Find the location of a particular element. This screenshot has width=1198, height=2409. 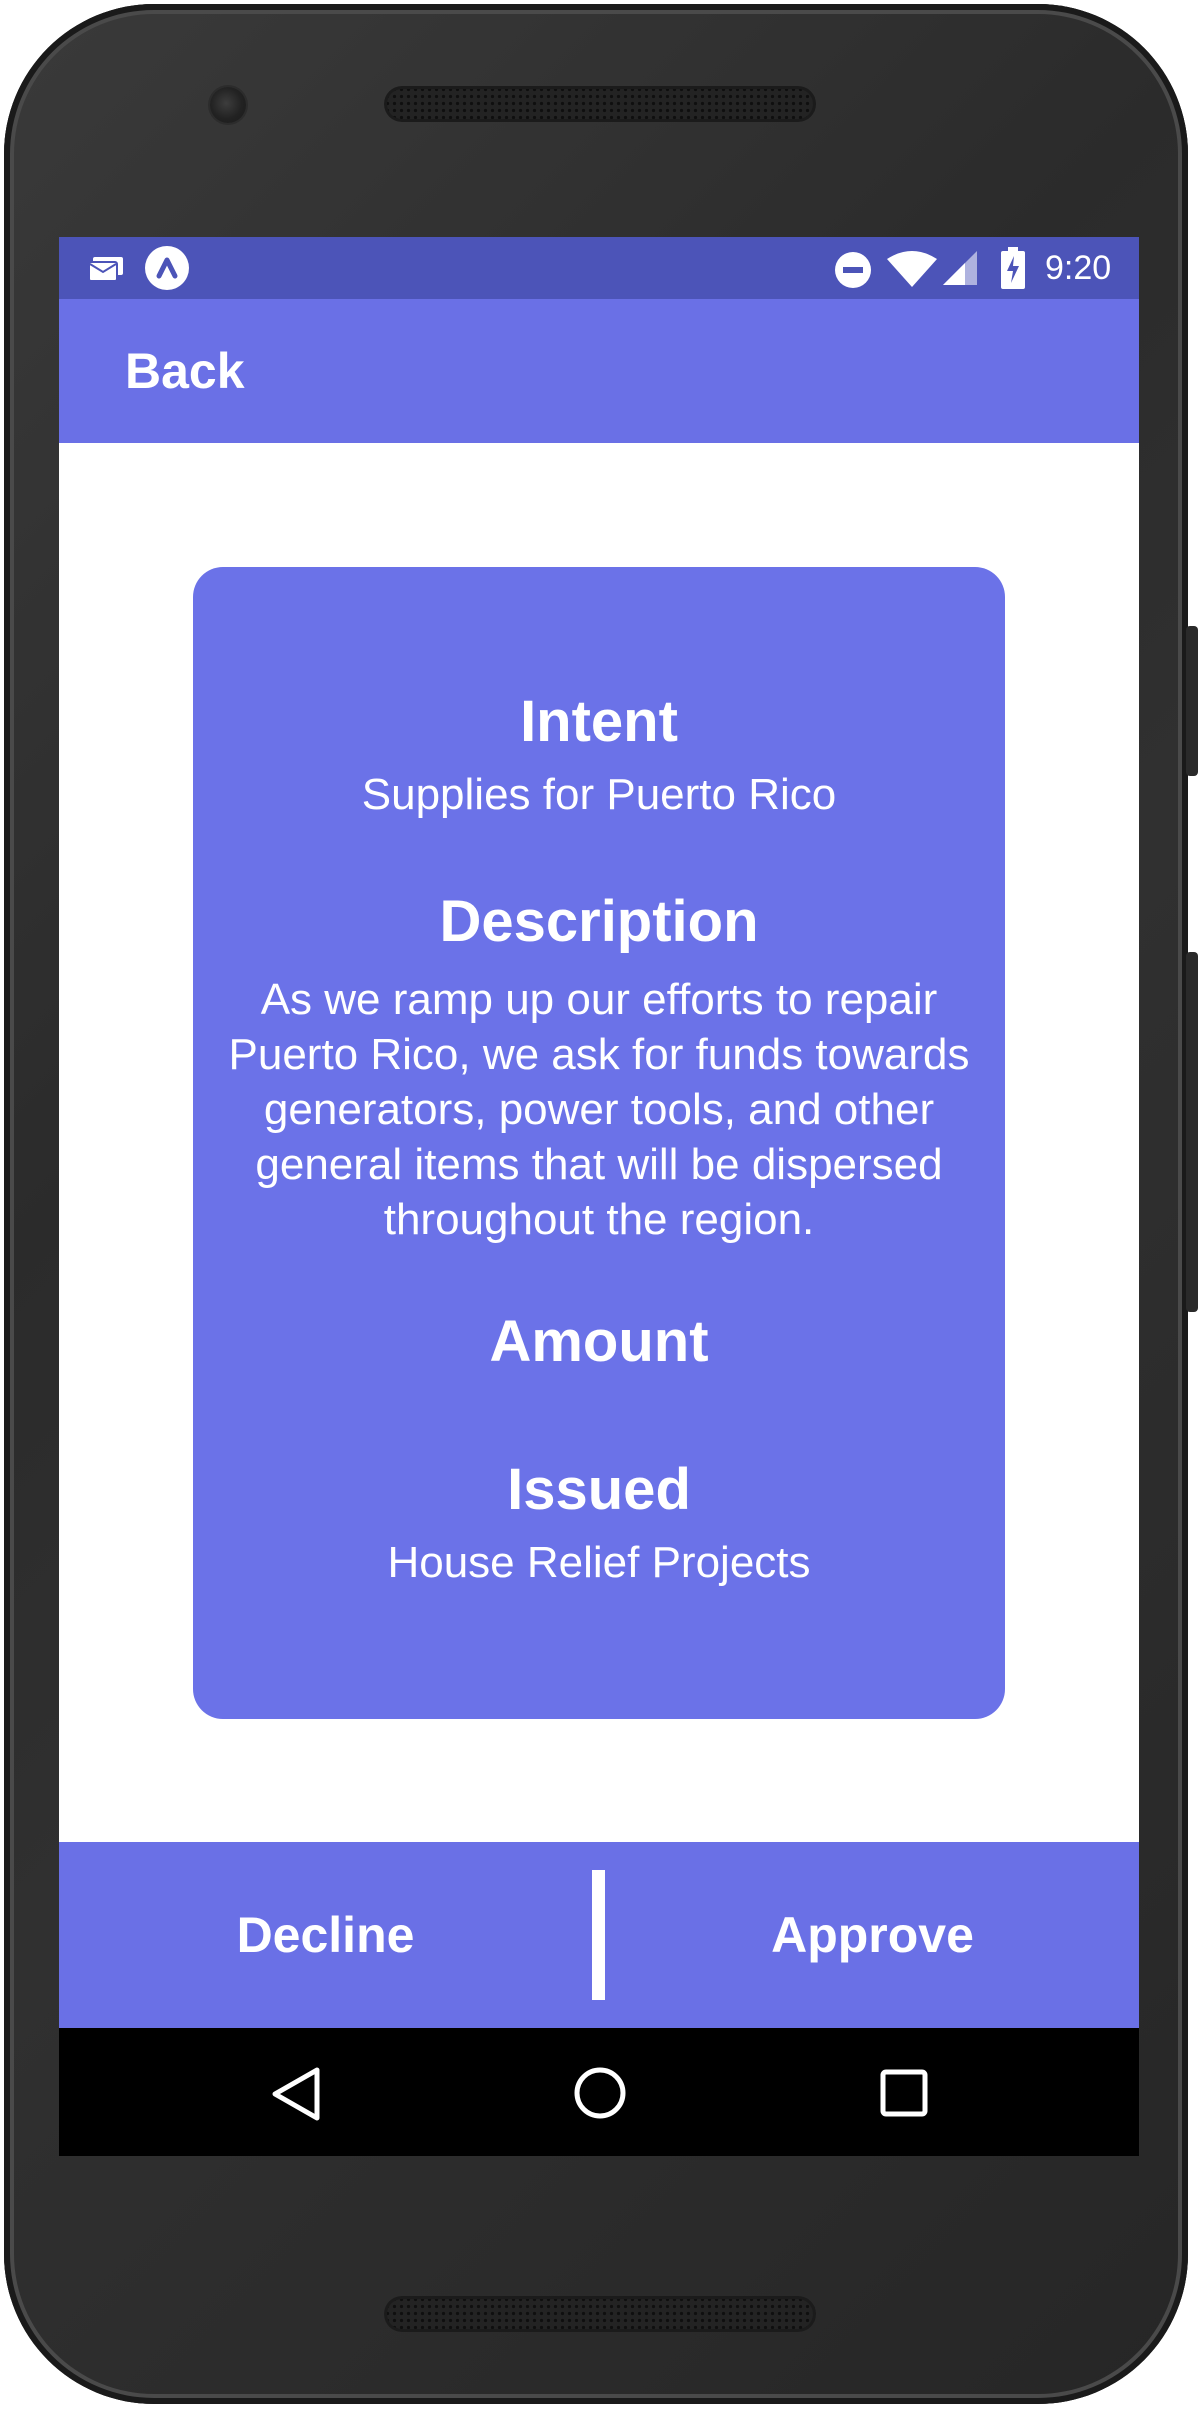

action-bar: Decline Approve is located at coordinates (599, 1935).